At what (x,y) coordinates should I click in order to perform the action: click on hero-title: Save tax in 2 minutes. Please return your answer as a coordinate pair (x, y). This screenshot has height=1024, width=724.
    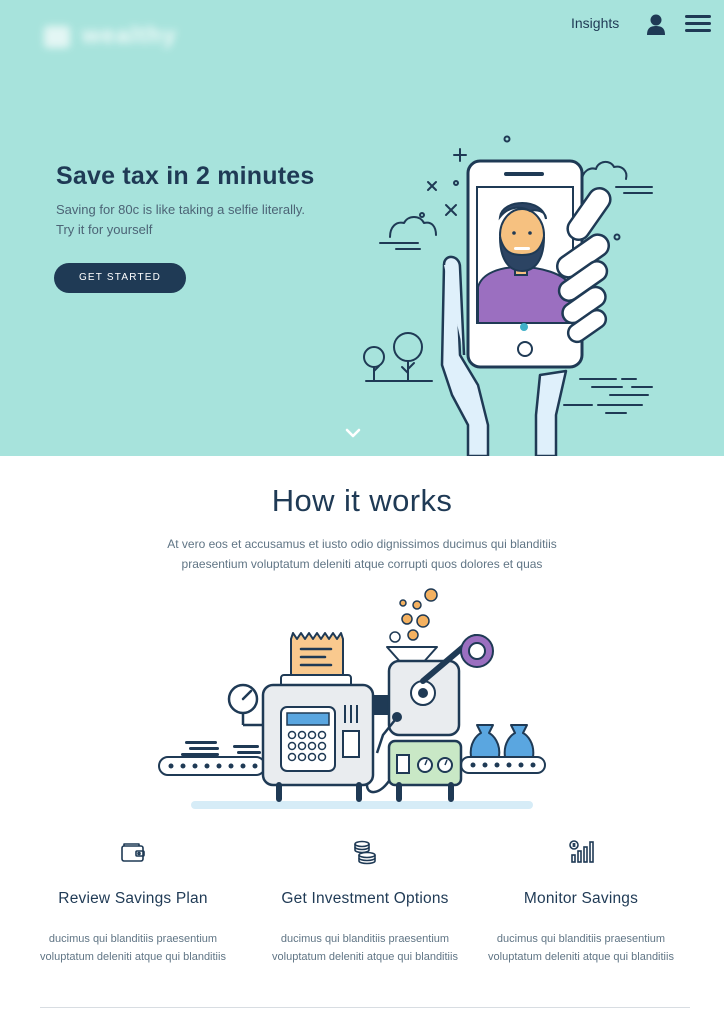
    Looking at the image, I should click on (185, 176).